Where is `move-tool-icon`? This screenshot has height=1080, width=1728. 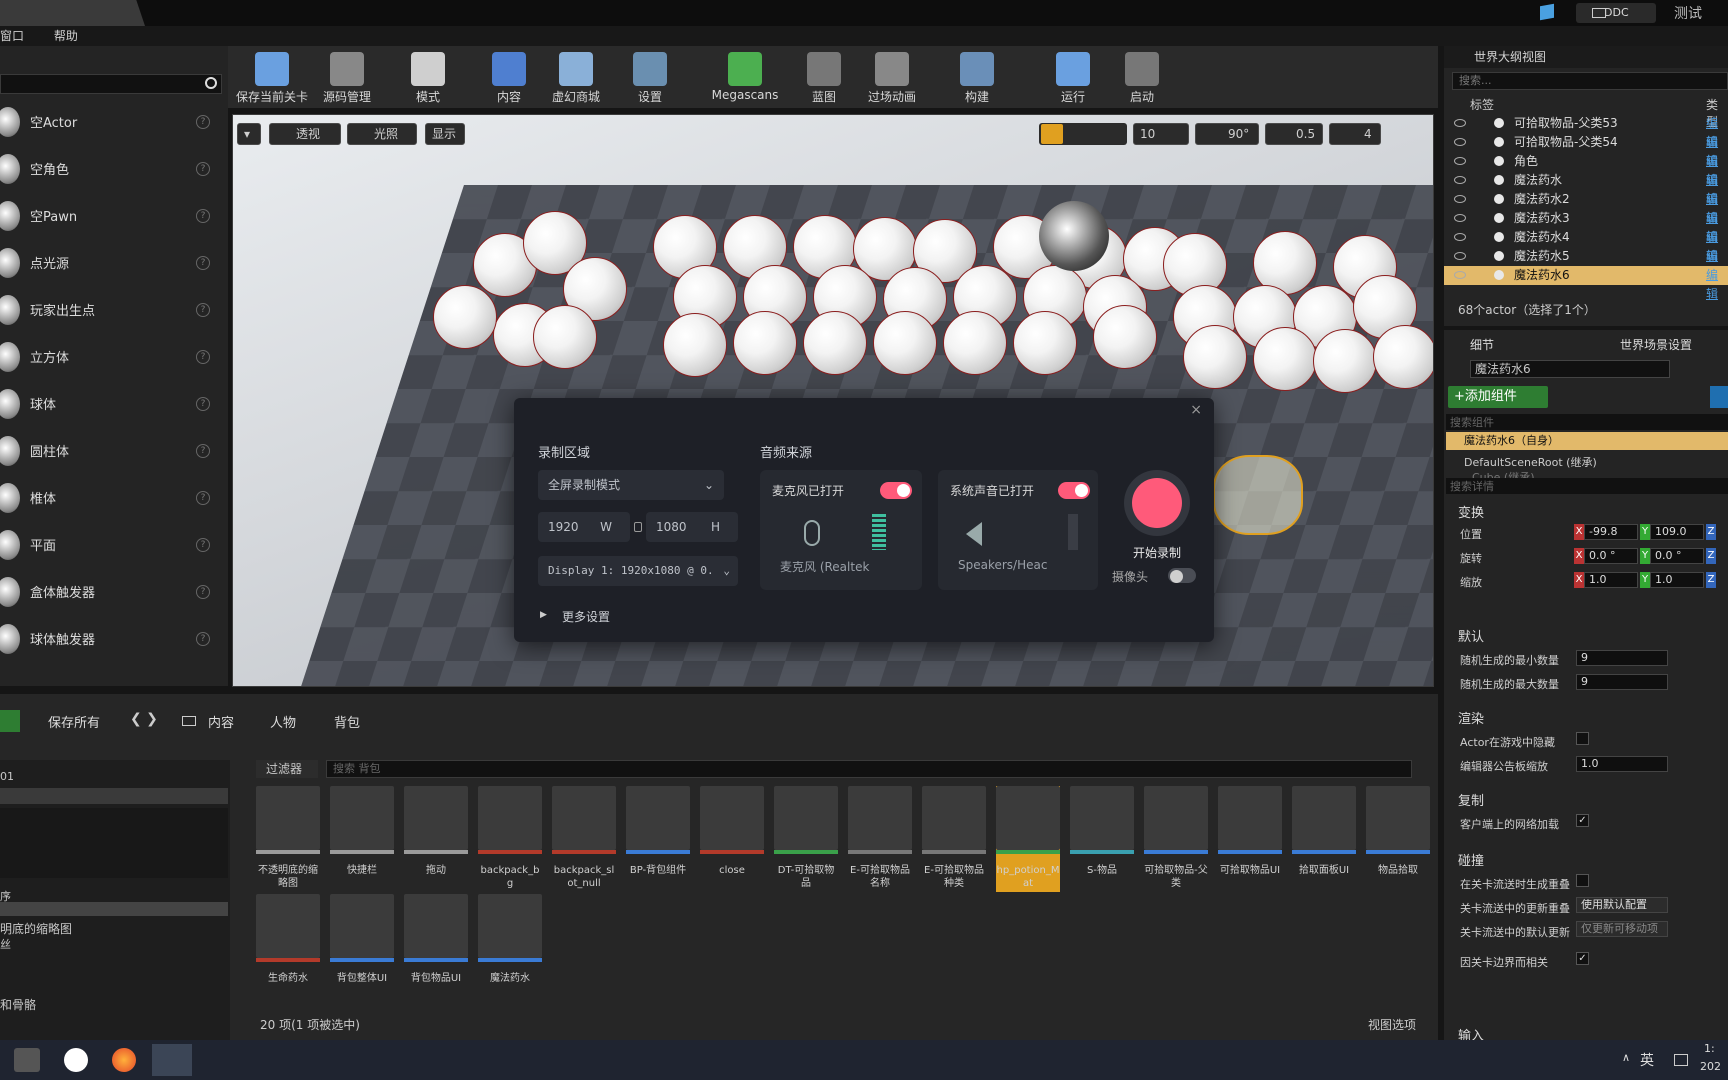 move-tool-icon is located at coordinates (1052, 134).